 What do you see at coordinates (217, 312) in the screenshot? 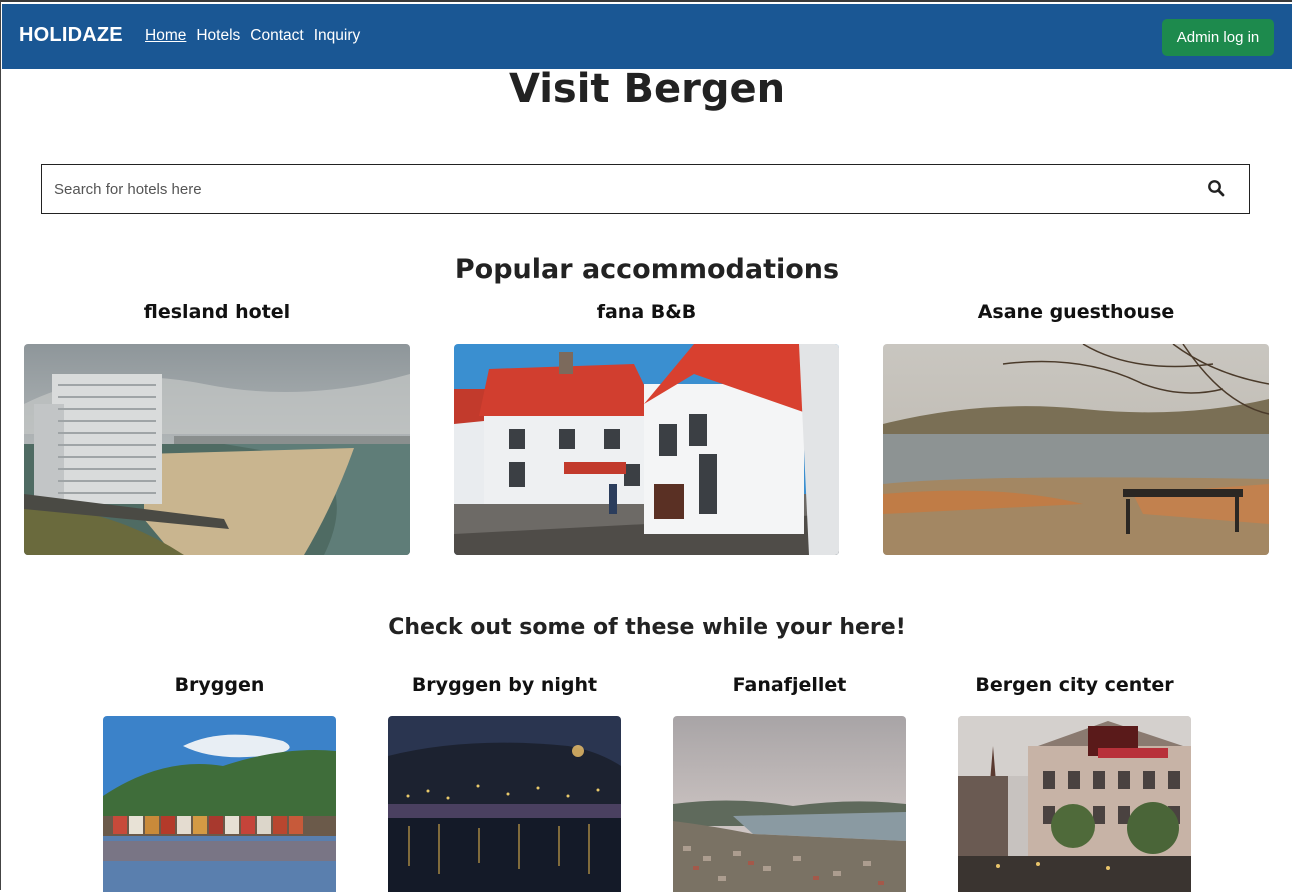
I see `hotel-card-title: flesland hotel` at bounding box center [217, 312].